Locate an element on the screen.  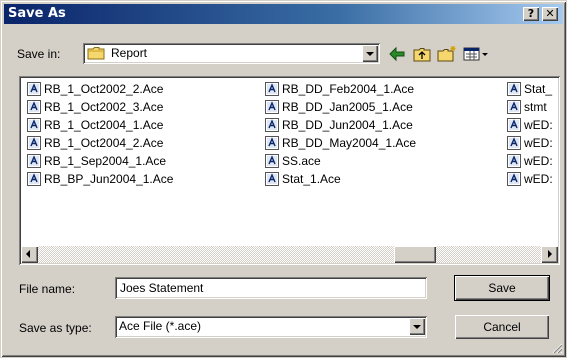
resize-grip-icon is located at coordinates (557, 348).